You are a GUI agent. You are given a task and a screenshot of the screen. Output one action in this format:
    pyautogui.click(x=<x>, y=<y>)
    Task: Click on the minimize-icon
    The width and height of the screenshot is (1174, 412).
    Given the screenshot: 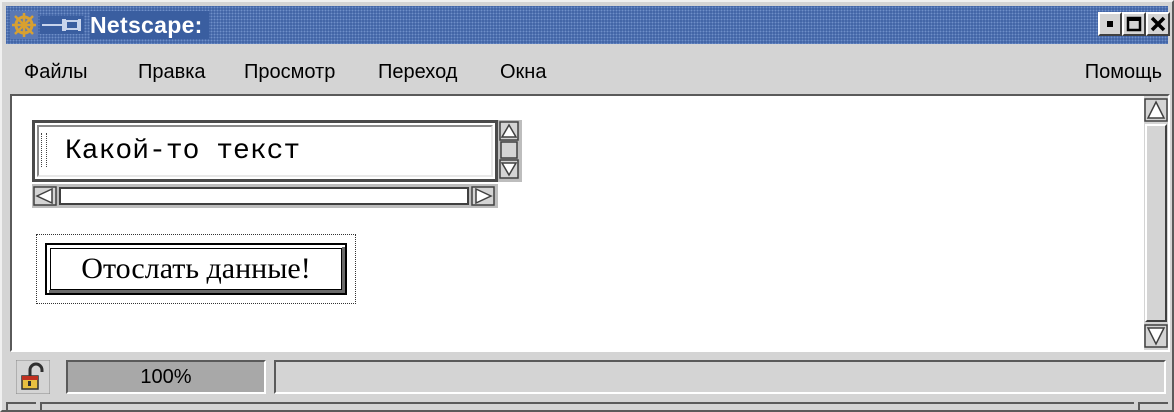 What is the action you would take?
    pyautogui.click(x=1110, y=24)
    